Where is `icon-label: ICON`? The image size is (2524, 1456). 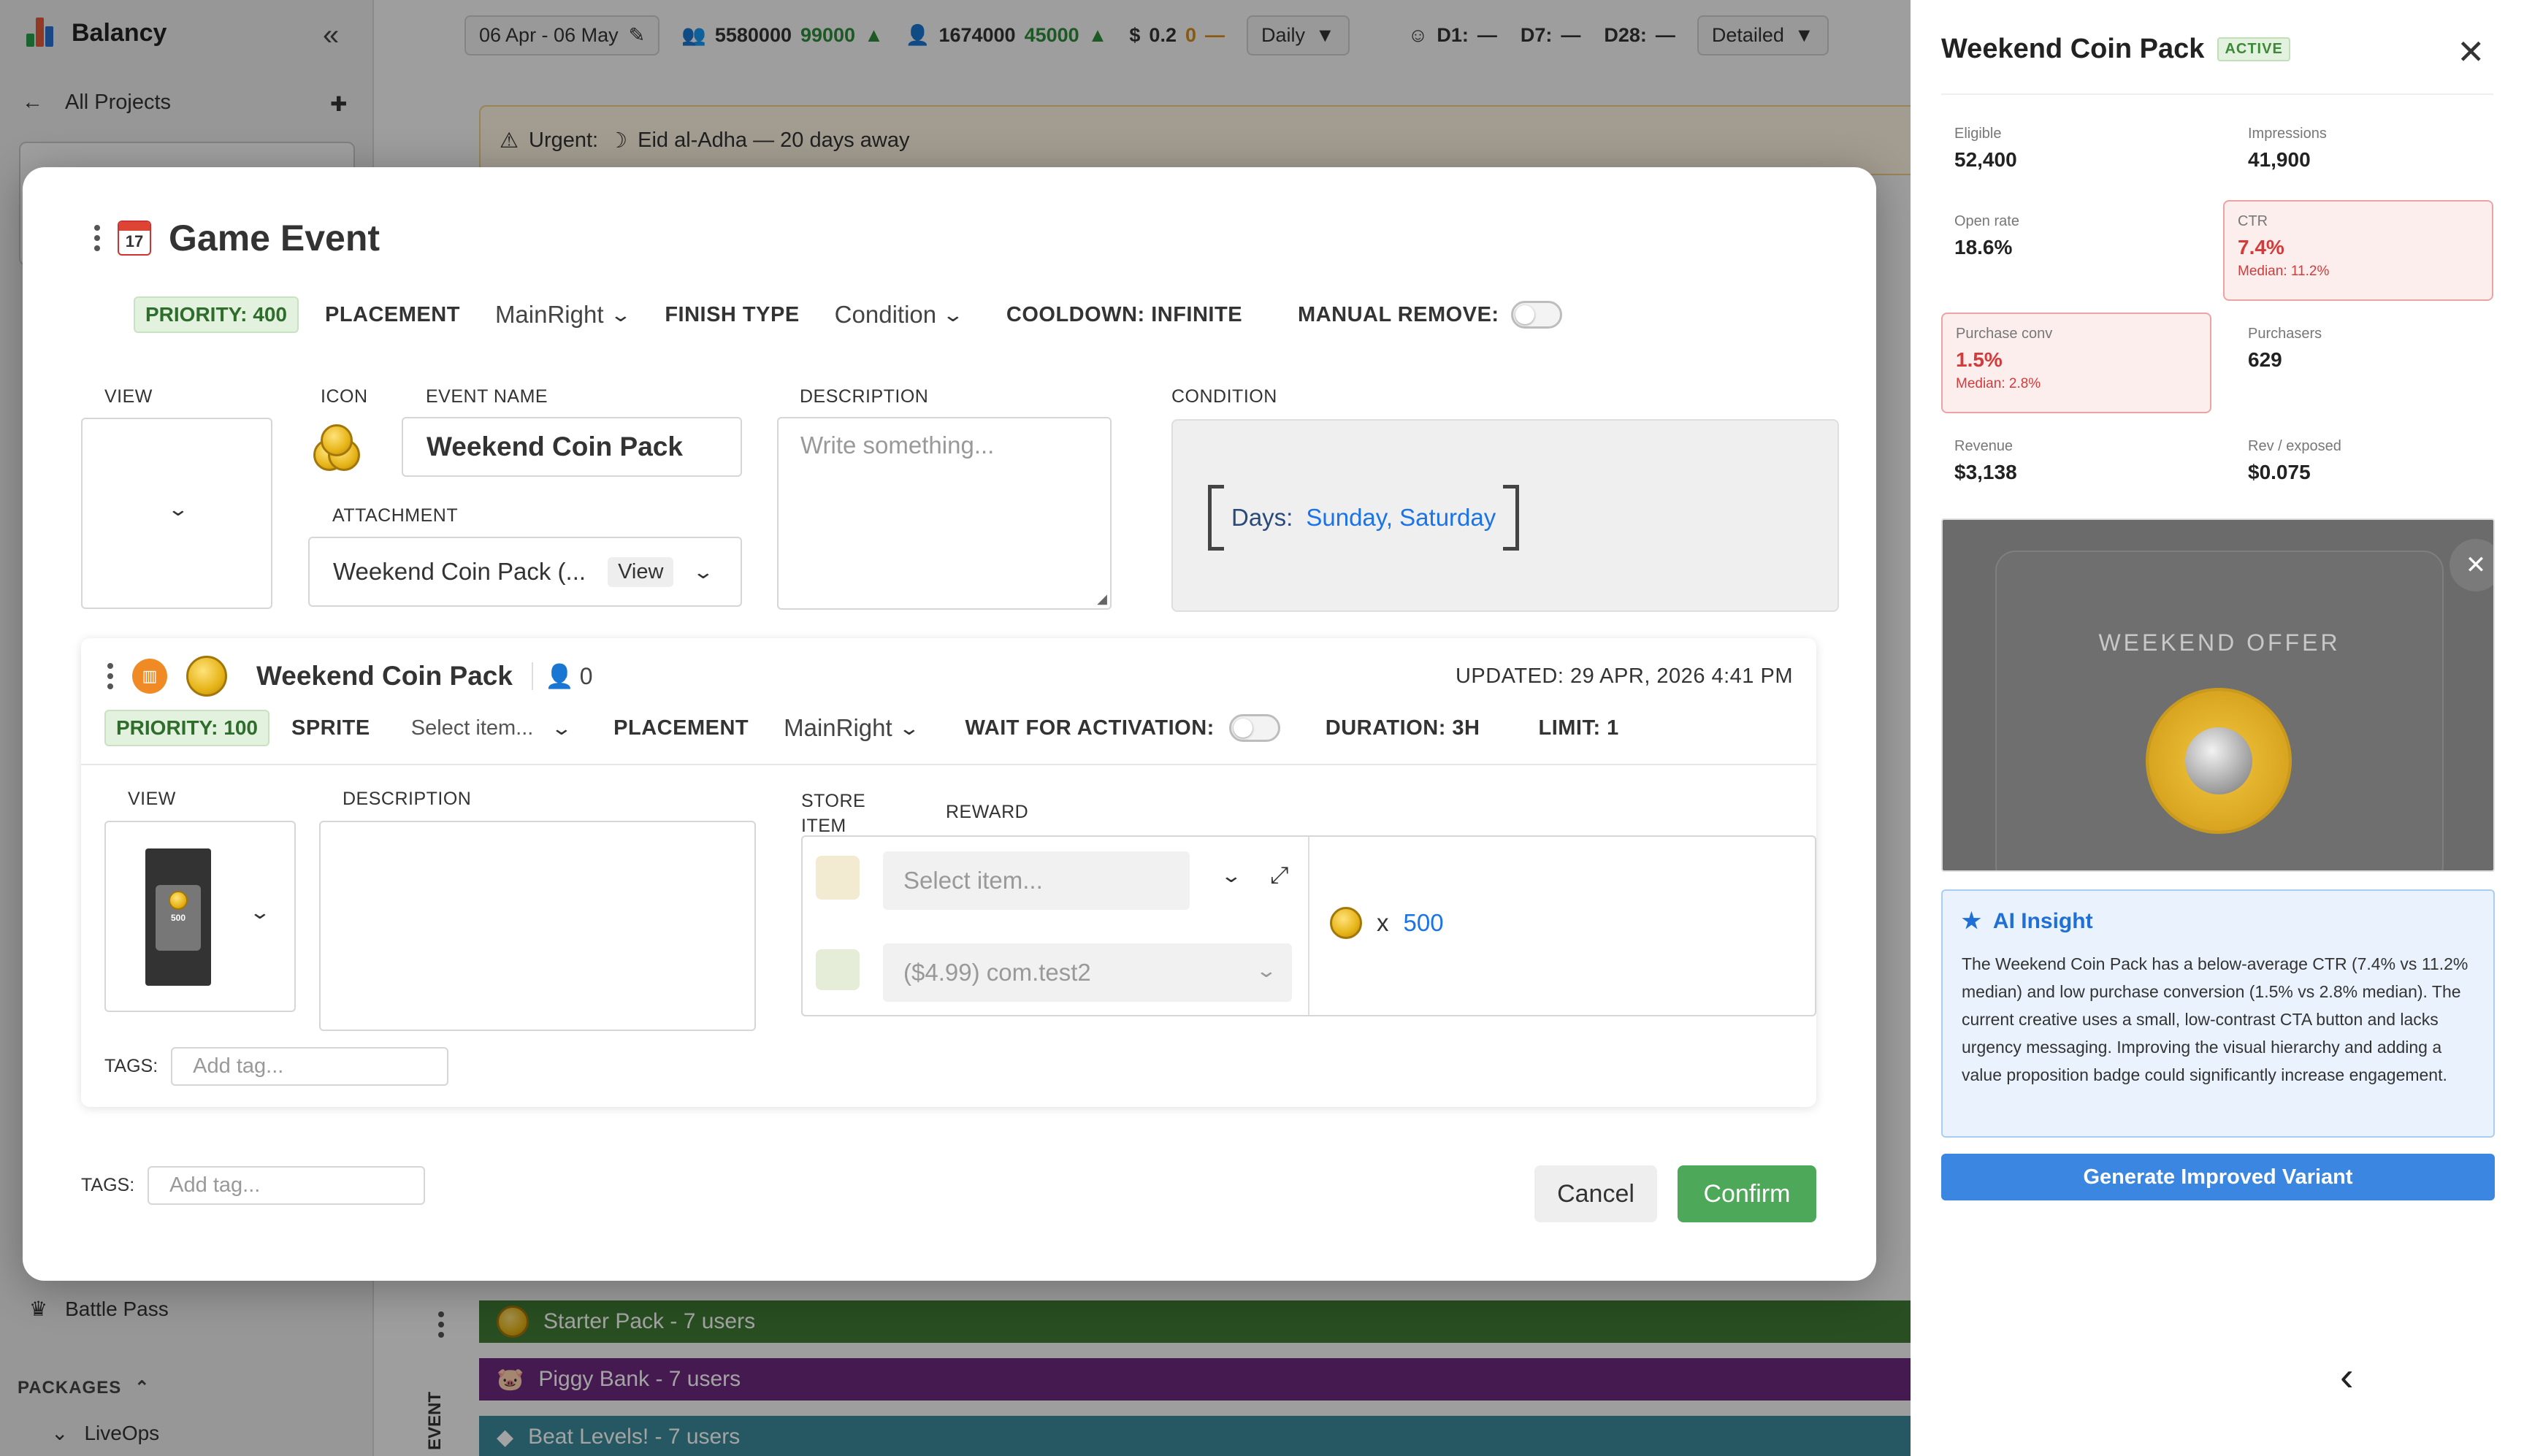
icon-label: ICON is located at coordinates (344, 396).